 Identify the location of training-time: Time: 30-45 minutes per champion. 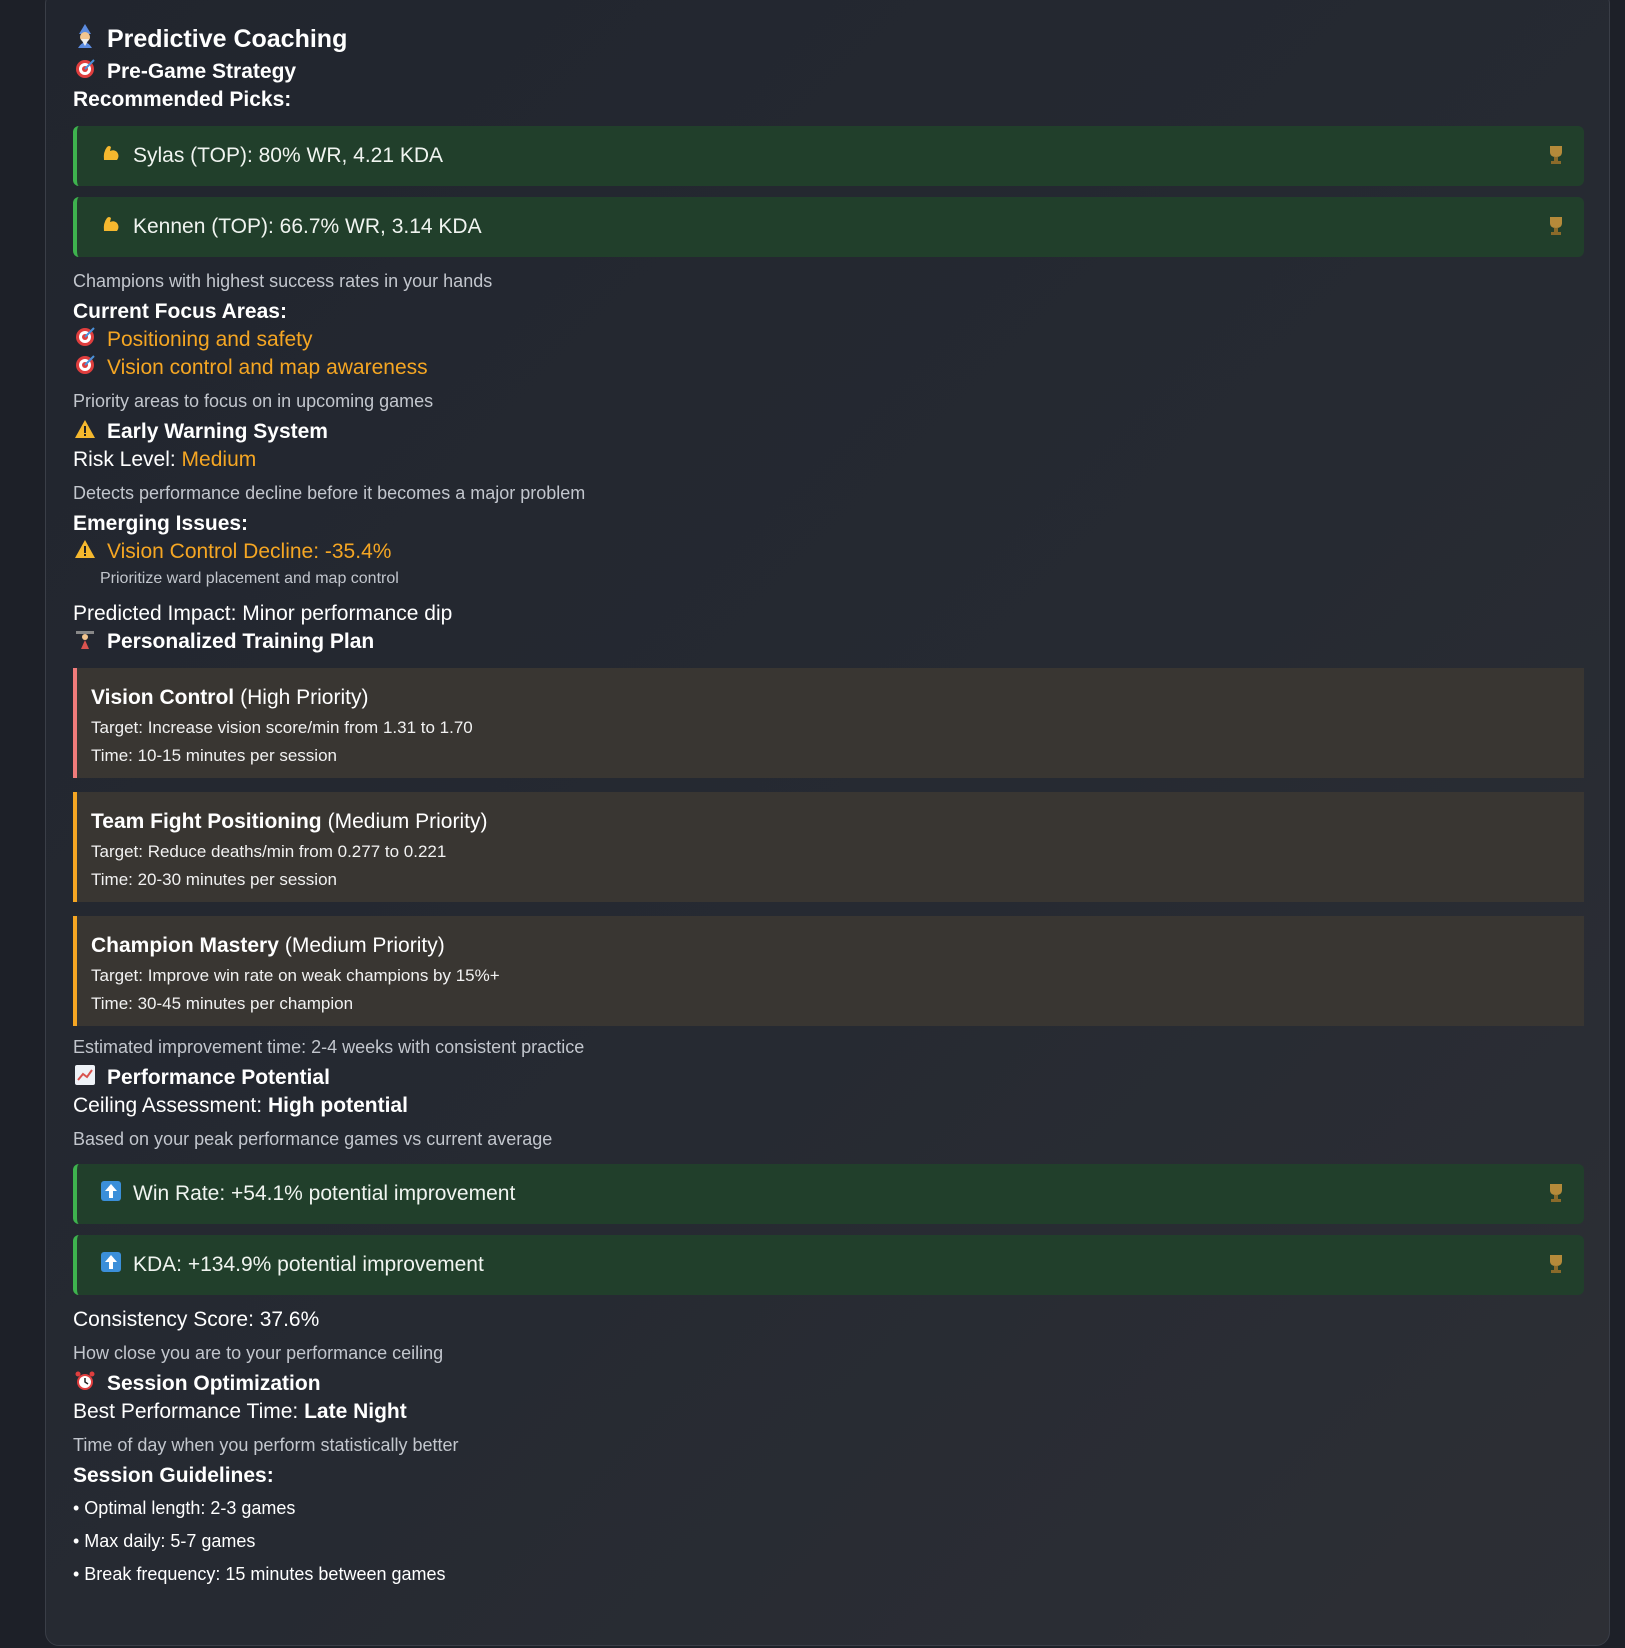
(222, 1003).